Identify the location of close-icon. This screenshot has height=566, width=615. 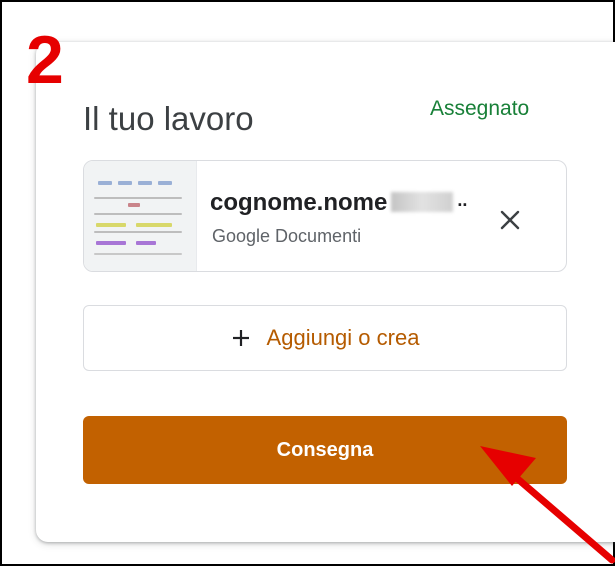
(510, 220).